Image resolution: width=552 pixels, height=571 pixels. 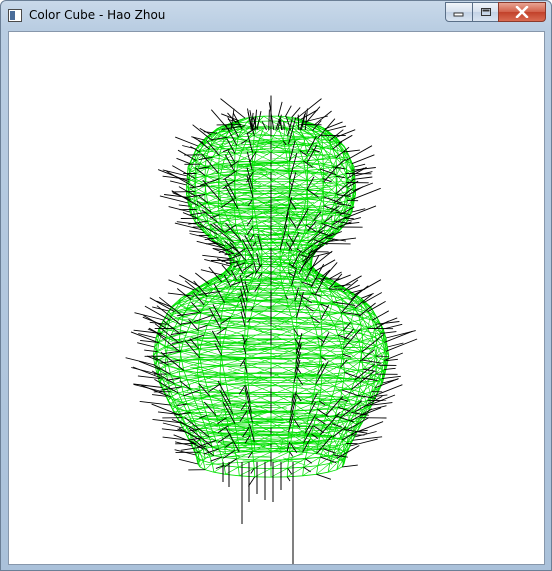 What do you see at coordinates (485, 12) in the screenshot?
I see `maximize-button` at bounding box center [485, 12].